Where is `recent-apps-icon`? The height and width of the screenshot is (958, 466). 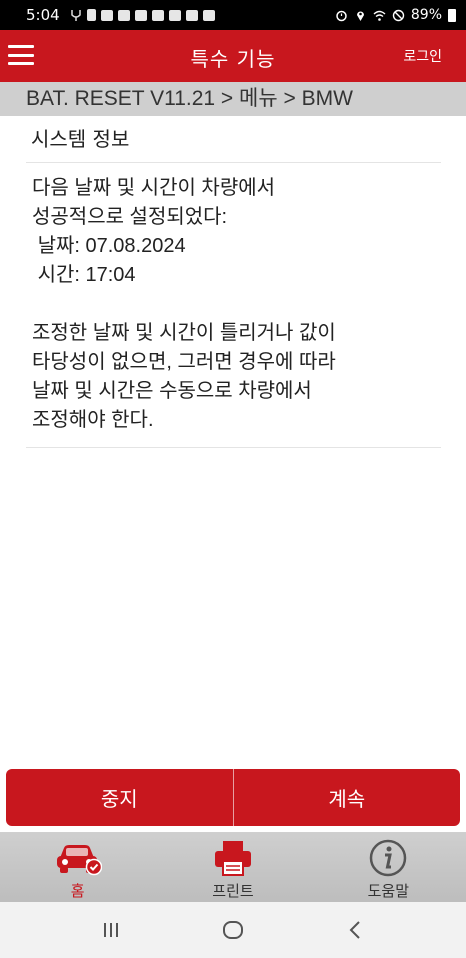 recent-apps-icon is located at coordinates (111, 930).